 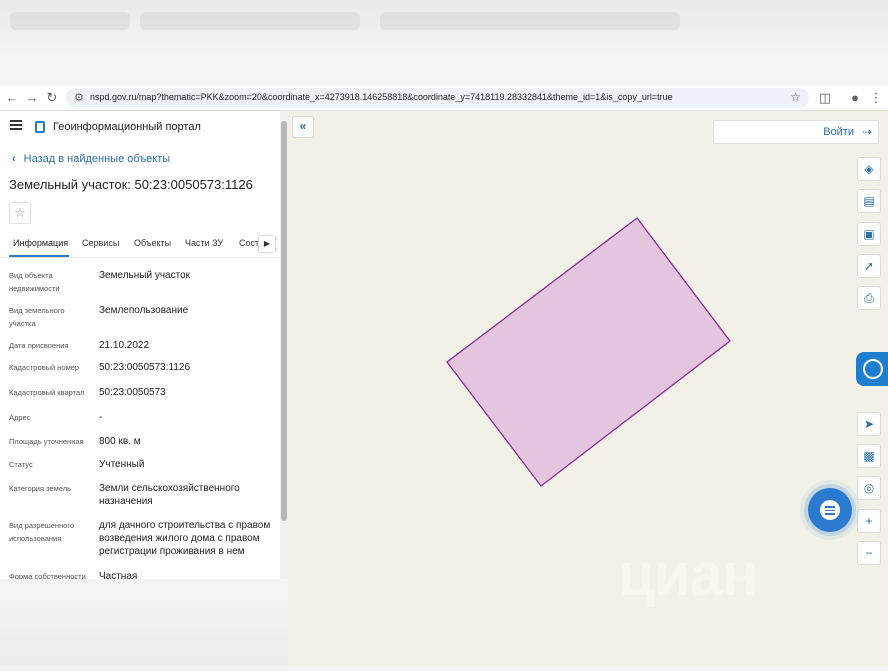 I want to click on attr-label: Адрес, so click(x=20, y=417).